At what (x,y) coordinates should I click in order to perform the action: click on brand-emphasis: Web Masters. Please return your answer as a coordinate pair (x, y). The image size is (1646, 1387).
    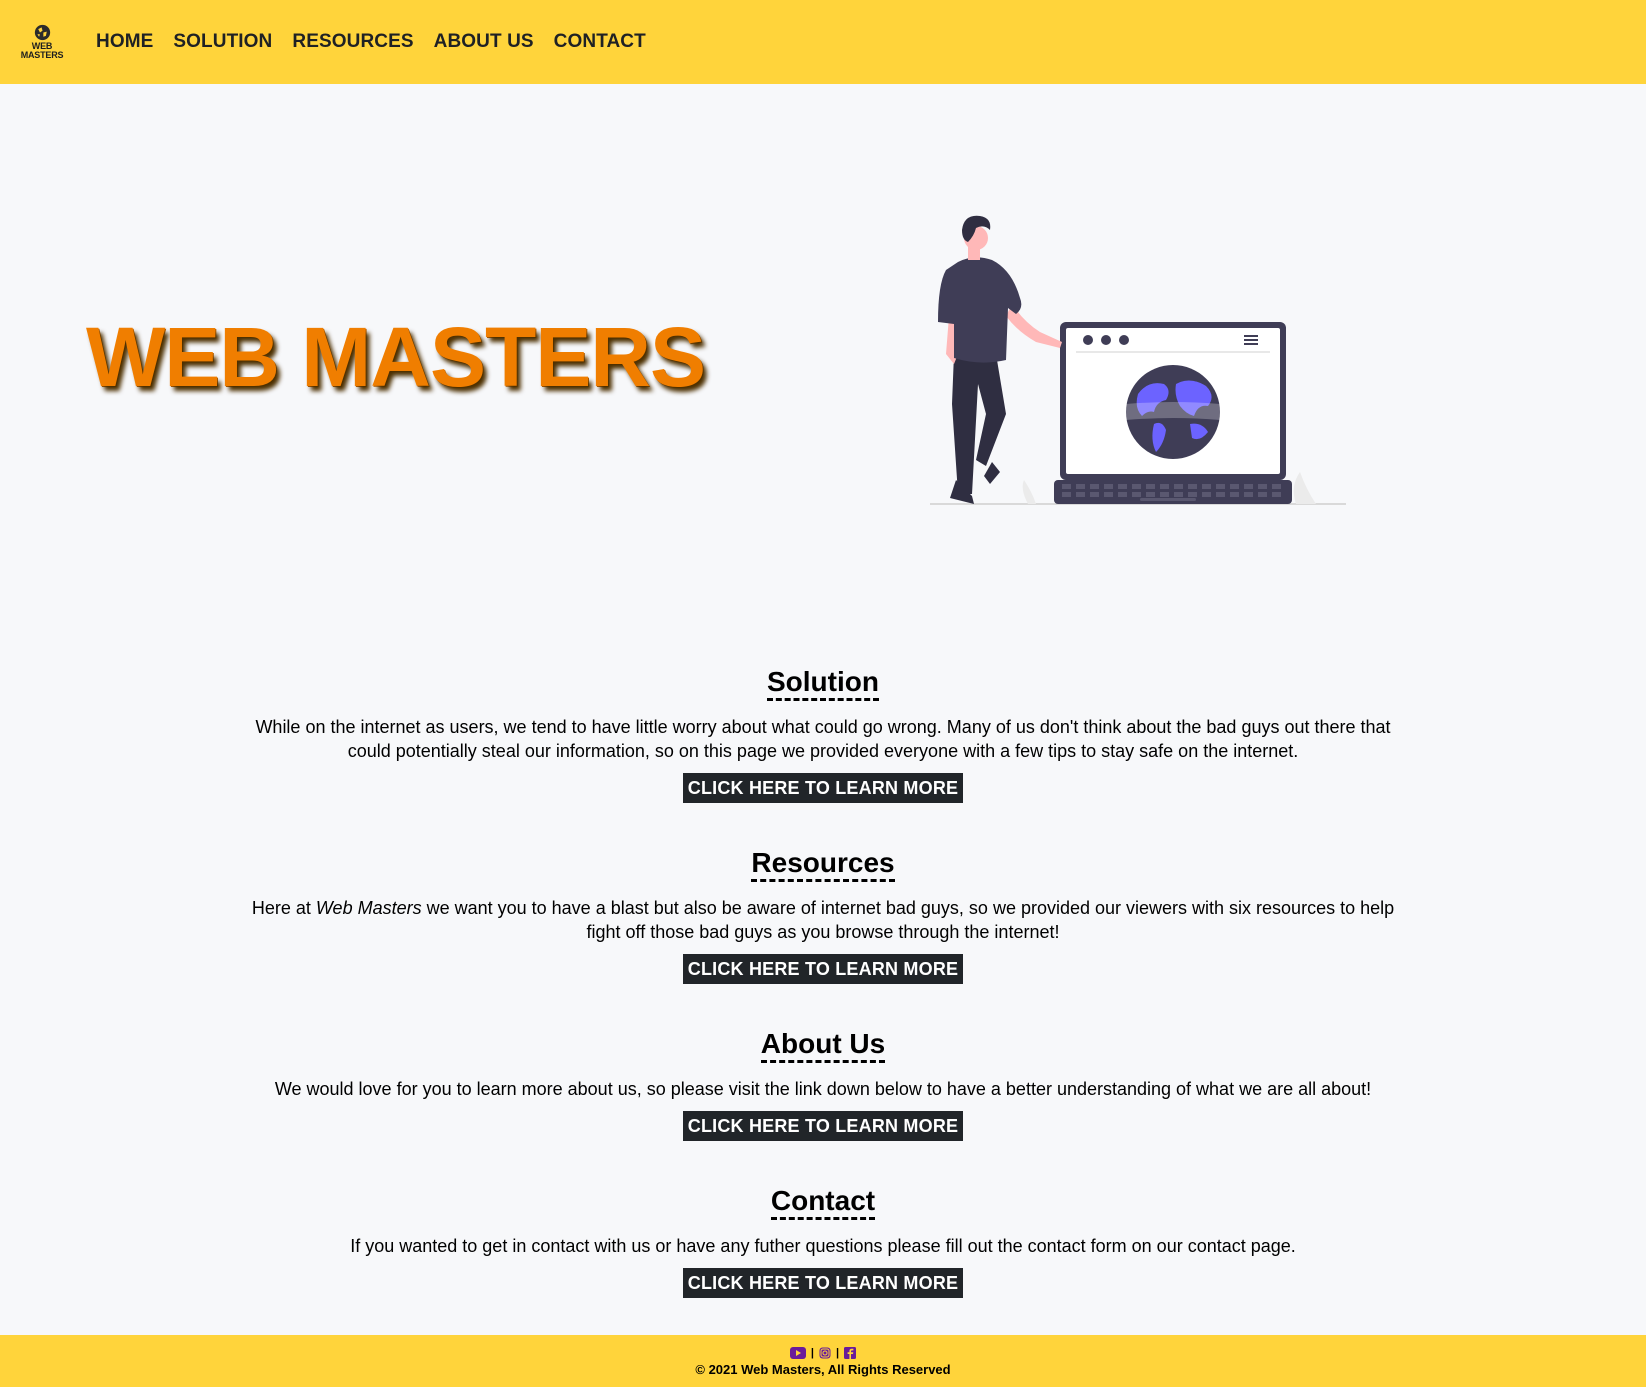
    Looking at the image, I should click on (368, 908).